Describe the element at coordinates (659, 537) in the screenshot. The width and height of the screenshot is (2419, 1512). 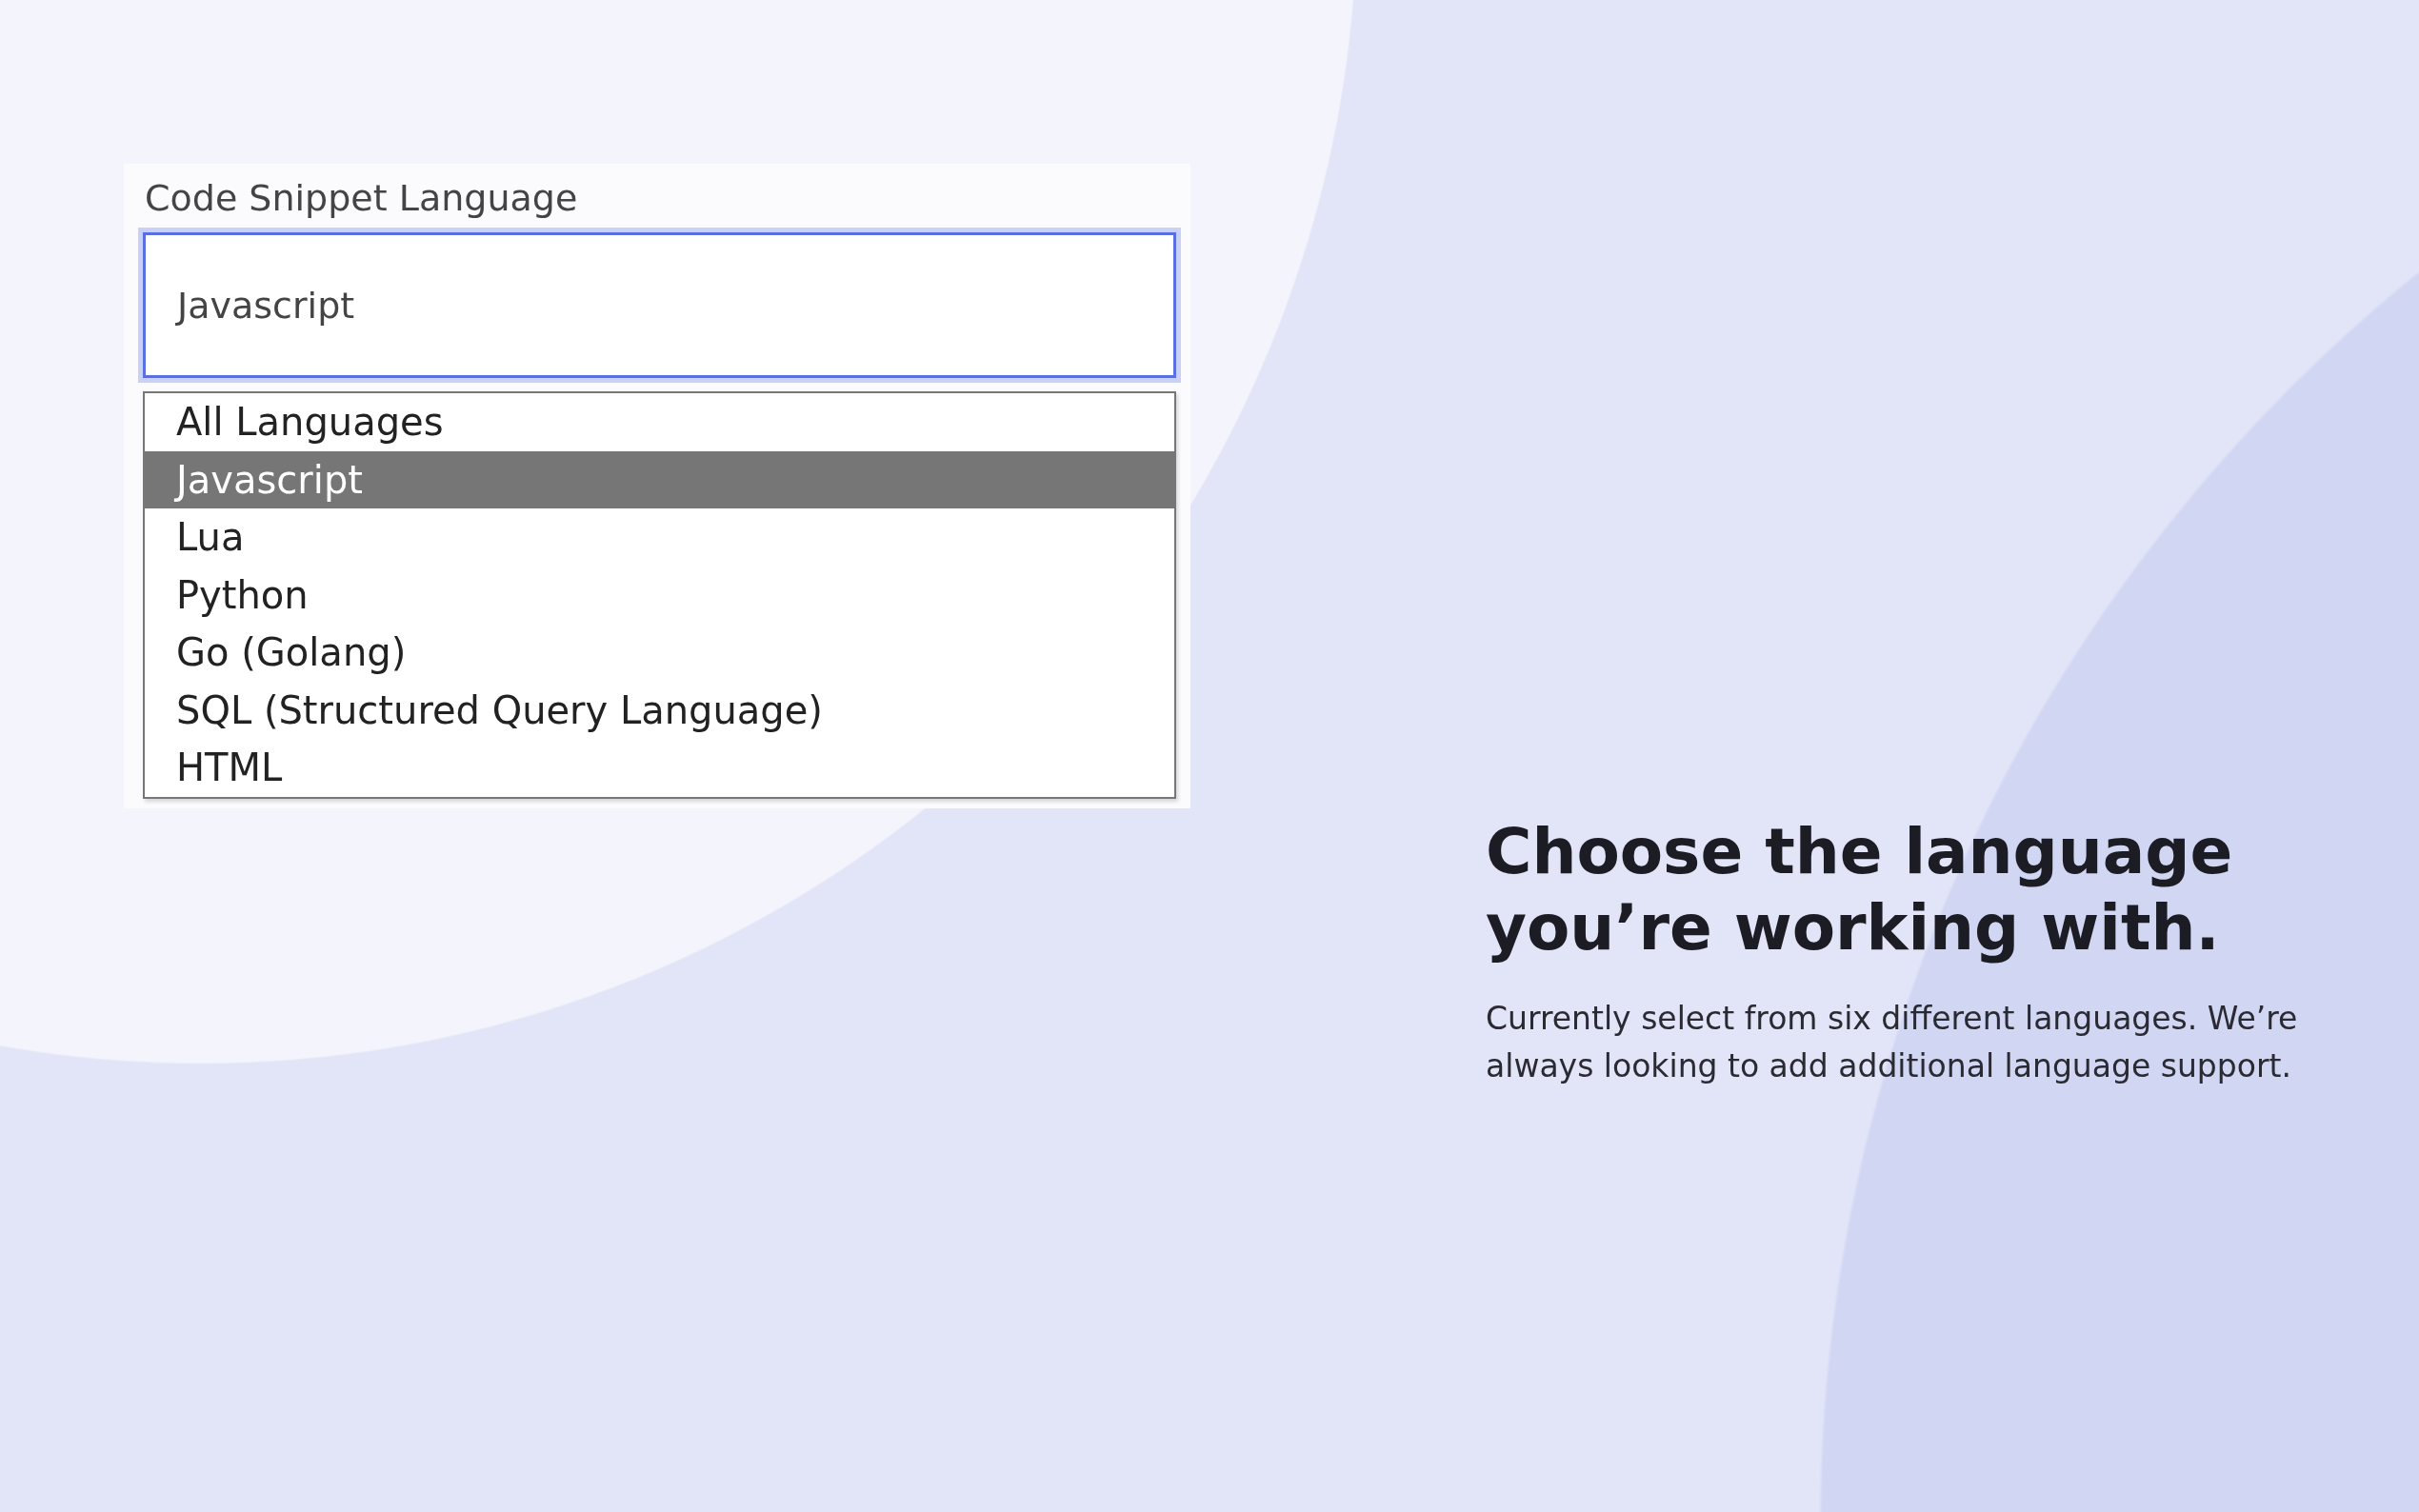
I see `dropdown-option: Lua` at that location.